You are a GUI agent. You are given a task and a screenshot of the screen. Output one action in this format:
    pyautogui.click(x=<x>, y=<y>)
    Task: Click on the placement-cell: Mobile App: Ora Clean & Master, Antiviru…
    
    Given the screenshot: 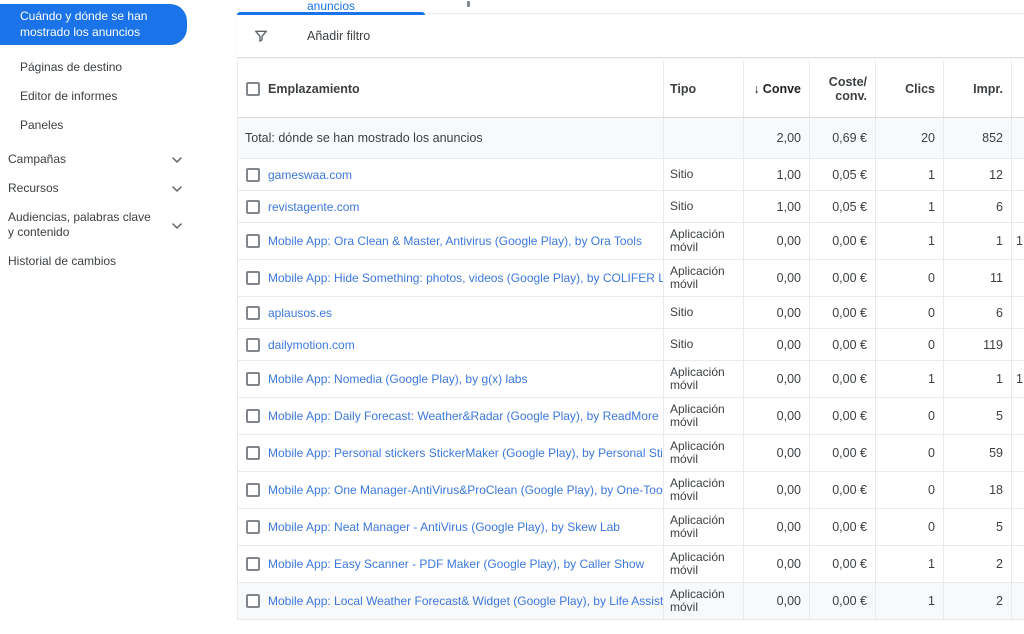 What is the action you would take?
    pyautogui.click(x=450, y=241)
    